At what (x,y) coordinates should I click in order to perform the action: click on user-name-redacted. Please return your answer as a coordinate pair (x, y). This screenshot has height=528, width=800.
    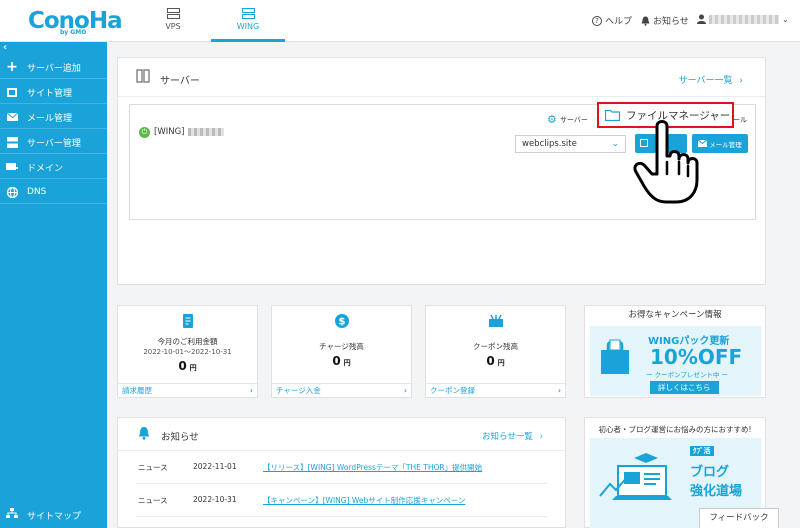
    Looking at the image, I should click on (744, 19).